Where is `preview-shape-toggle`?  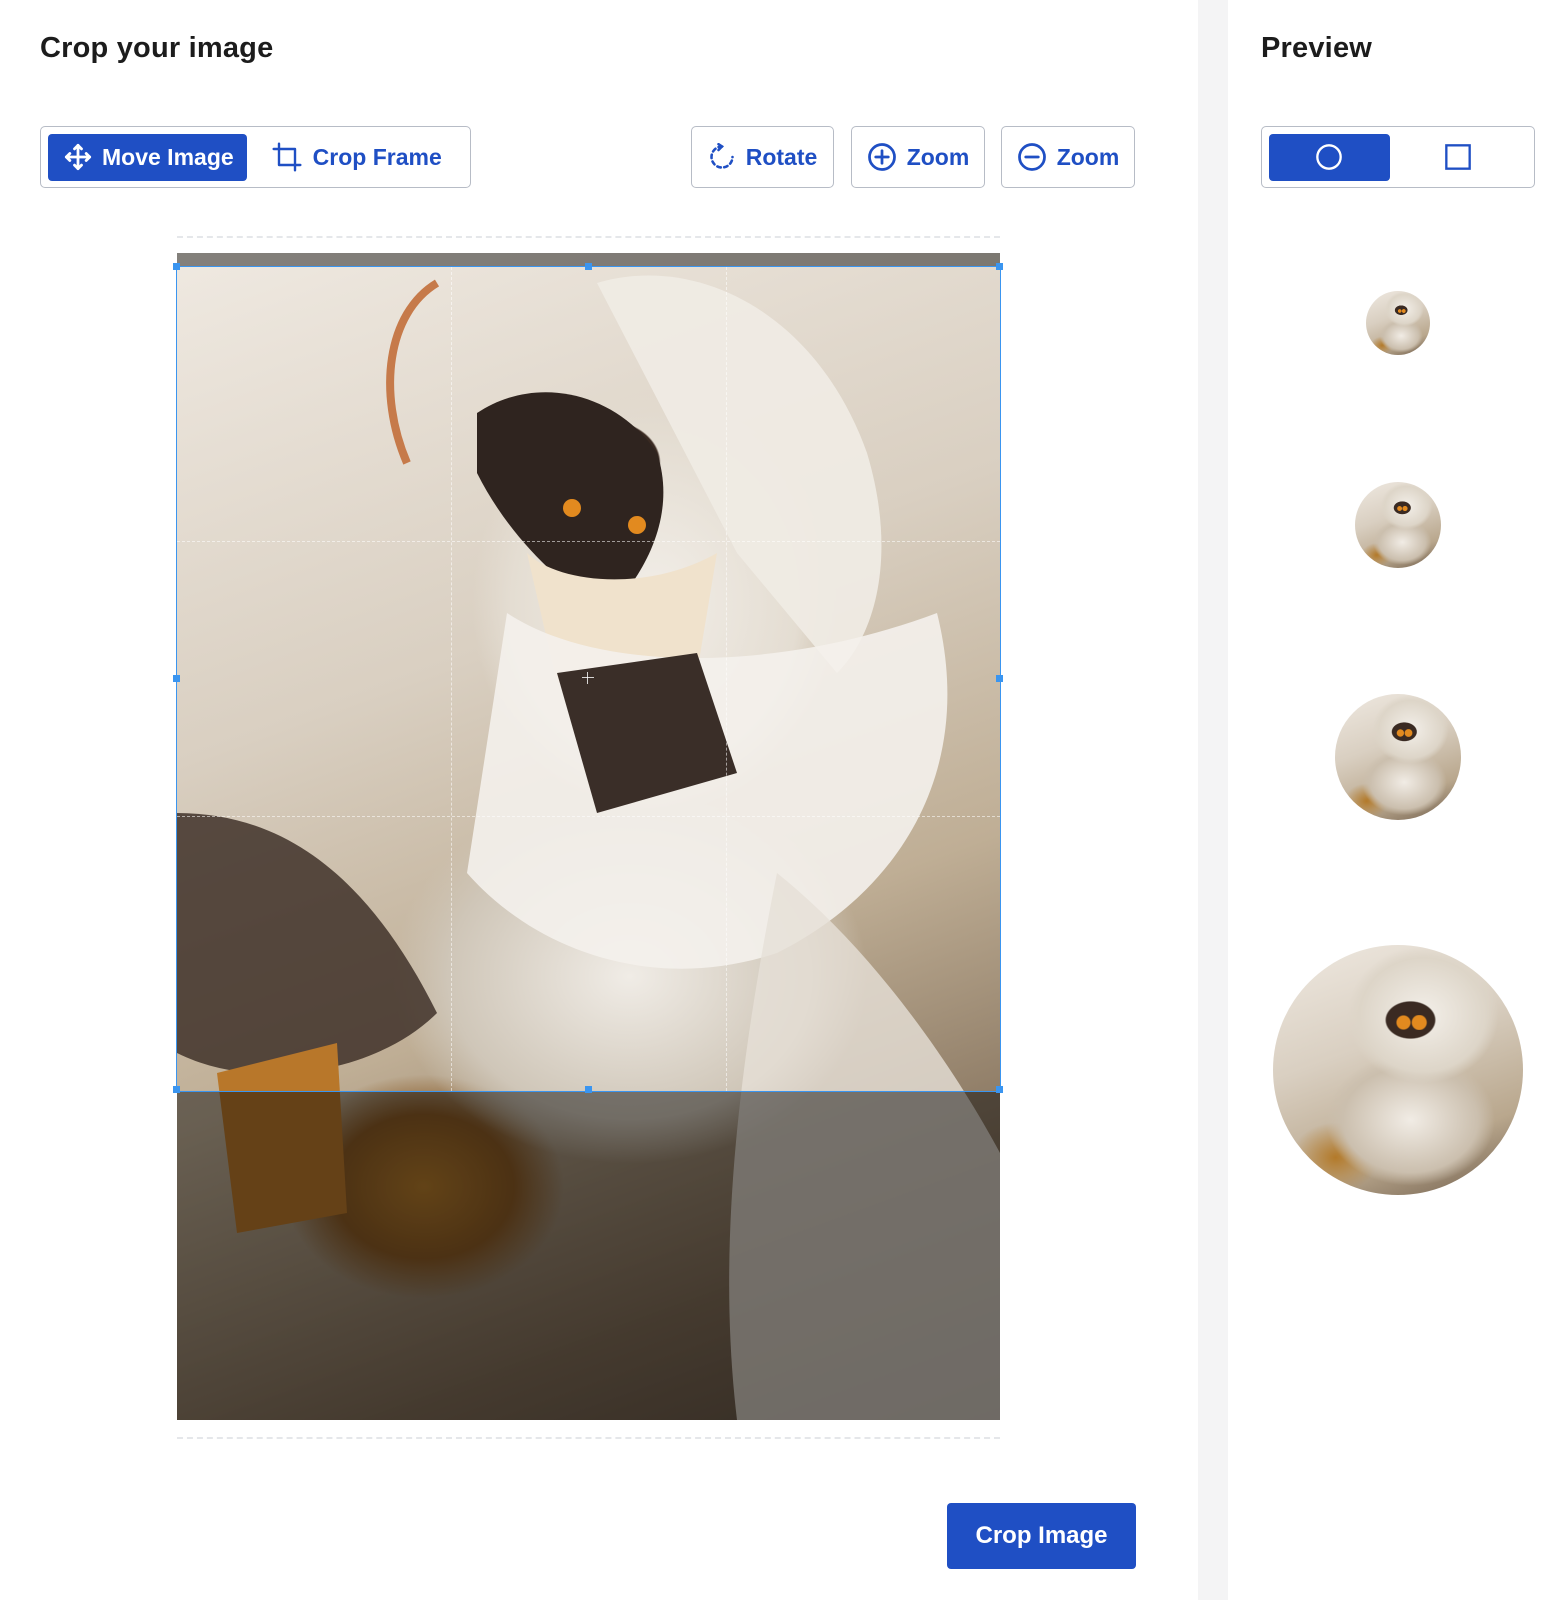
preview-shape-toggle is located at coordinates (1398, 157).